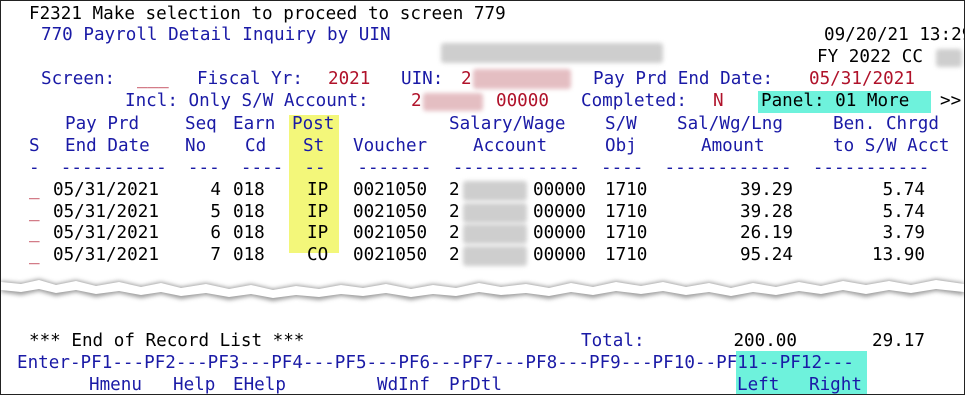 Image resolution: width=965 pixels, height=395 pixels. Describe the element at coordinates (733, 146) in the screenshot. I see `col-header-amount: Amount` at that location.